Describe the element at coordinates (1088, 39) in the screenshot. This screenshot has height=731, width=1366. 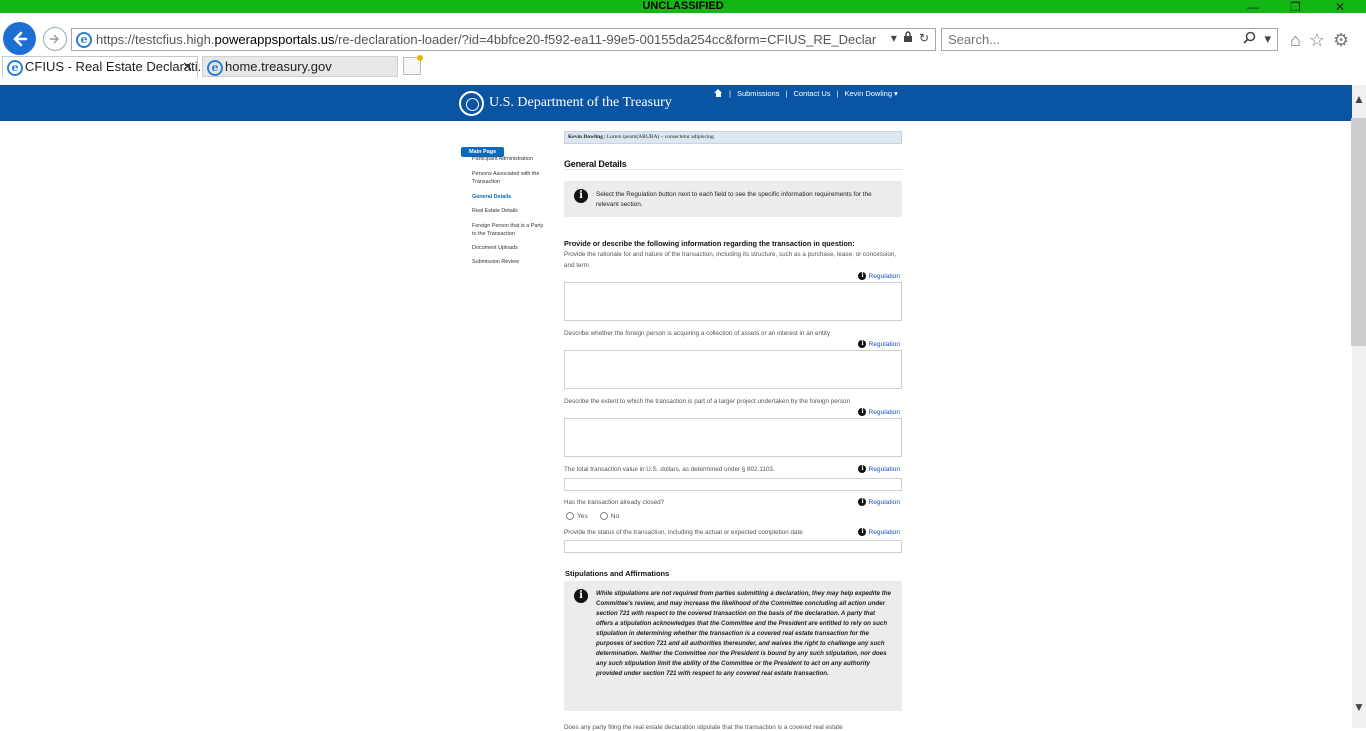
I see `search-input` at that location.